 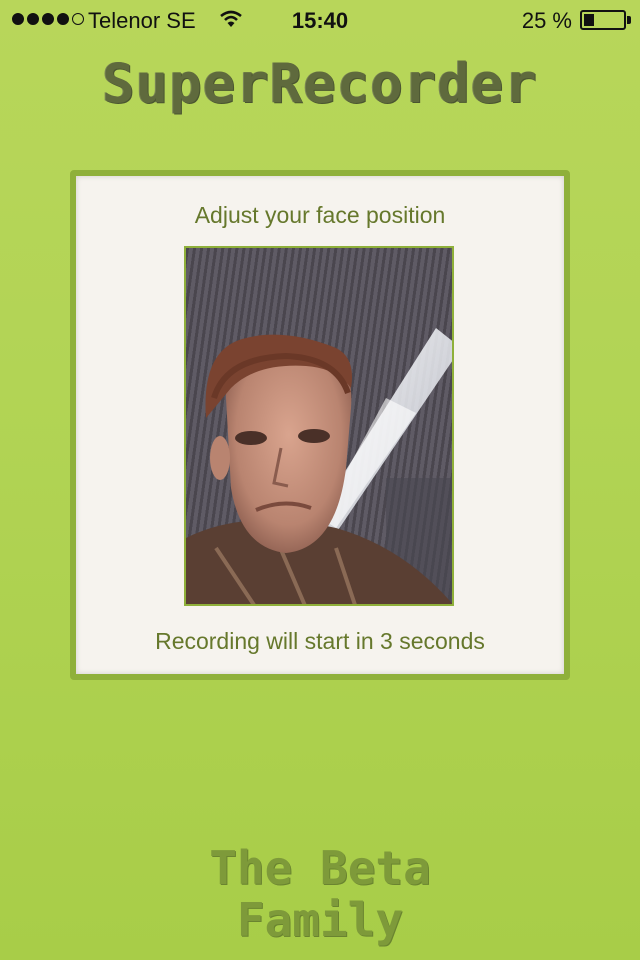 I want to click on the-beta-family-logo: The Beta Family, so click(x=320, y=894).